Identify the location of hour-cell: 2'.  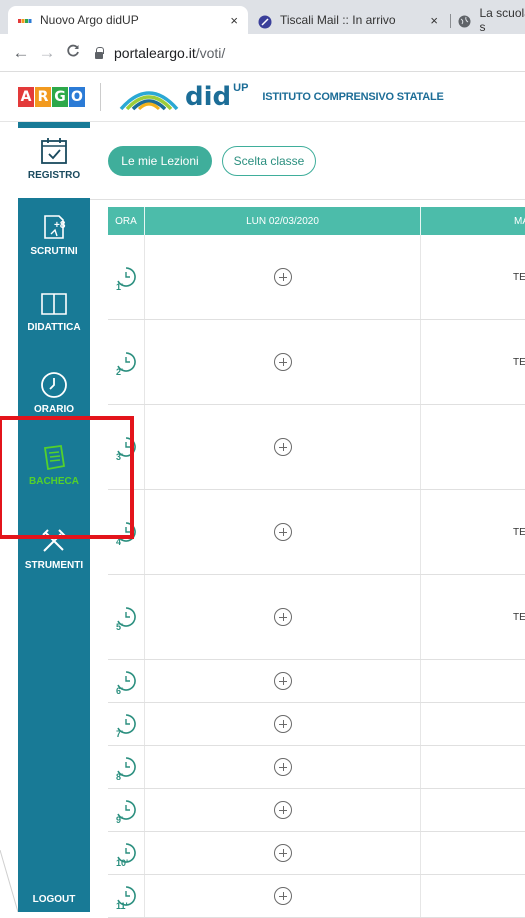
(126, 362).